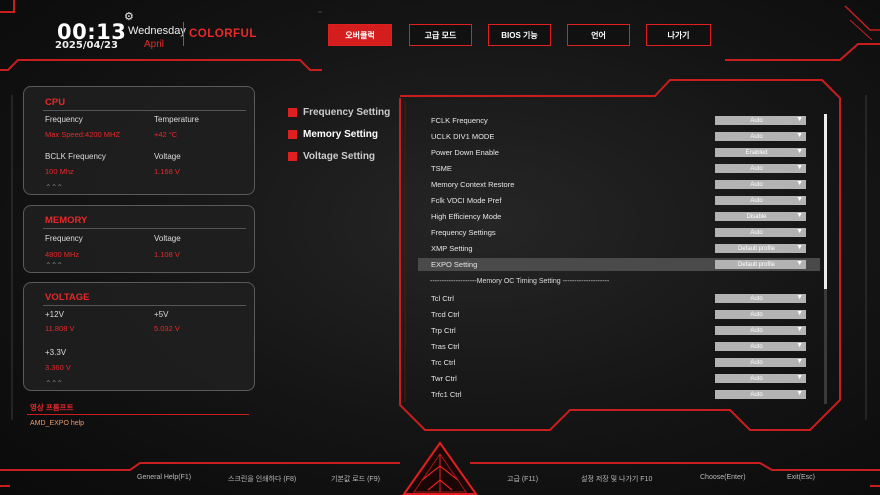 This screenshot has width=880, height=495. Describe the element at coordinates (473, 184) in the screenshot. I see `setting-name: Memory Context Restore` at that location.